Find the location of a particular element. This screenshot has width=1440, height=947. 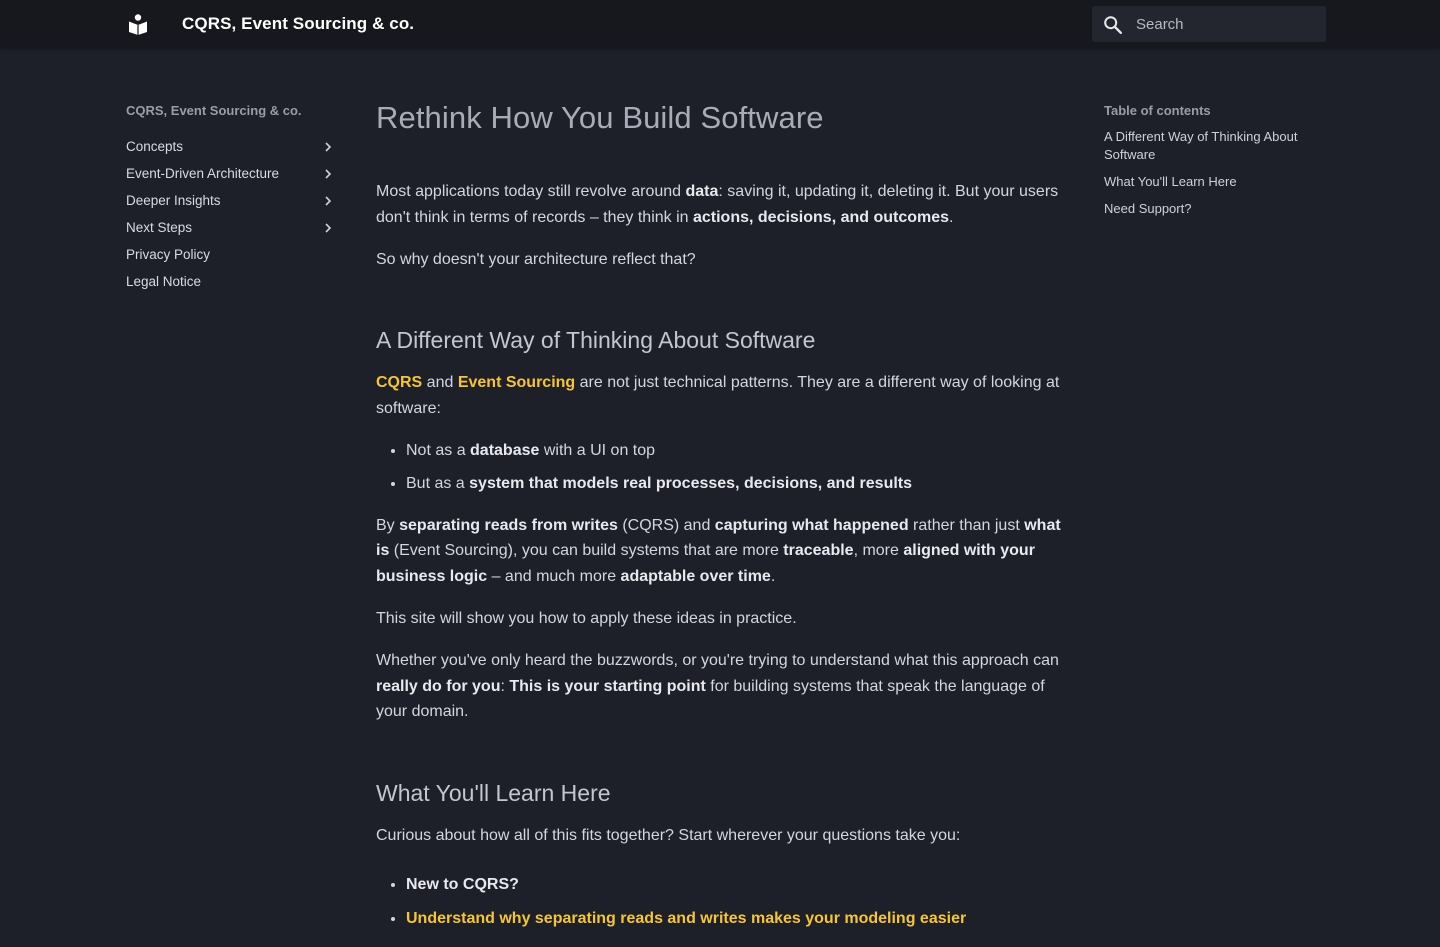

toc-item-what-youll-learn: What You'll Learn Here is located at coordinates (1215, 182).